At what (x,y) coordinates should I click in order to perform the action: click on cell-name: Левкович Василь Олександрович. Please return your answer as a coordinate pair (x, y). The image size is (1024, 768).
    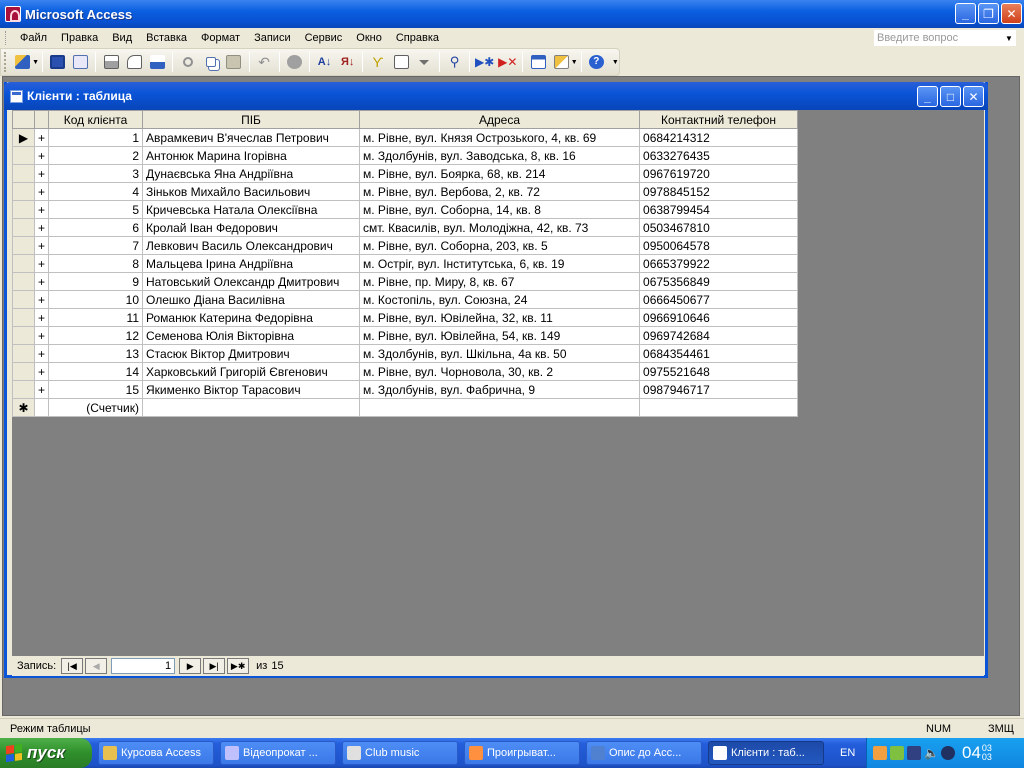
    Looking at the image, I should click on (251, 245).